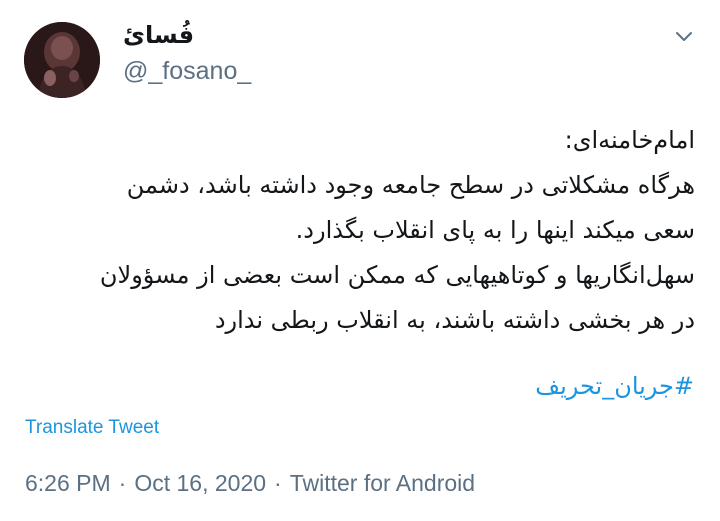 This screenshot has height=521, width=720. I want to click on username: @_fosano_, so click(187, 71).